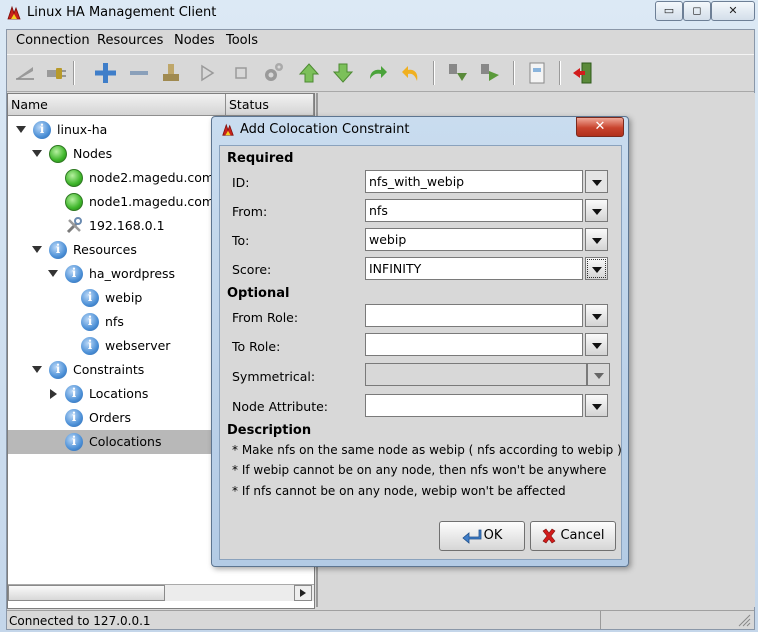  Describe the element at coordinates (549, 535) in the screenshot. I see `red-x-icon` at that location.